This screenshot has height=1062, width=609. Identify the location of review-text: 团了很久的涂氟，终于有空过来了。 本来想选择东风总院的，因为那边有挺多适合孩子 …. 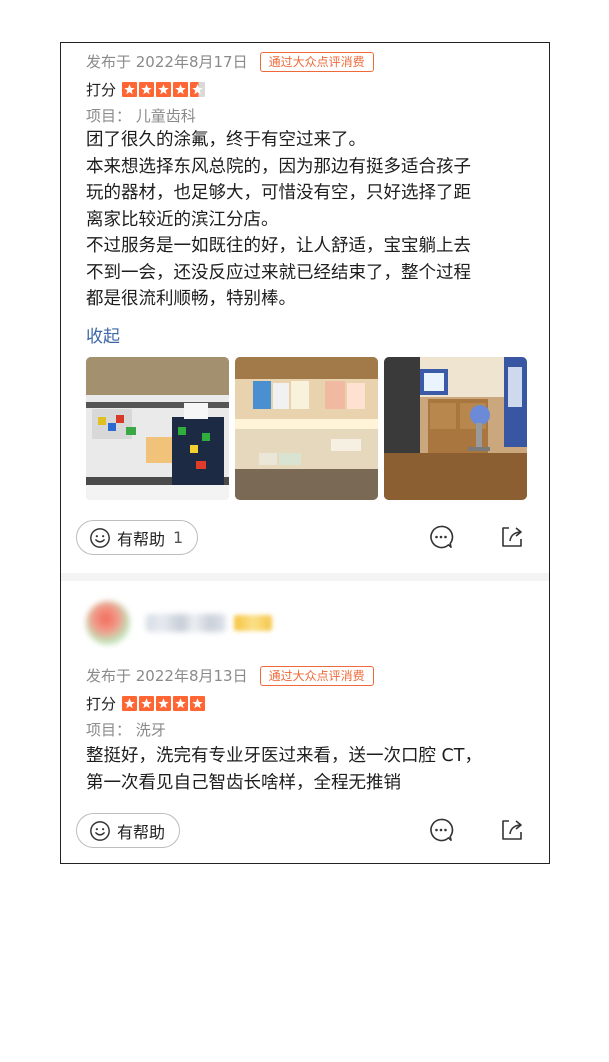
(306, 220).